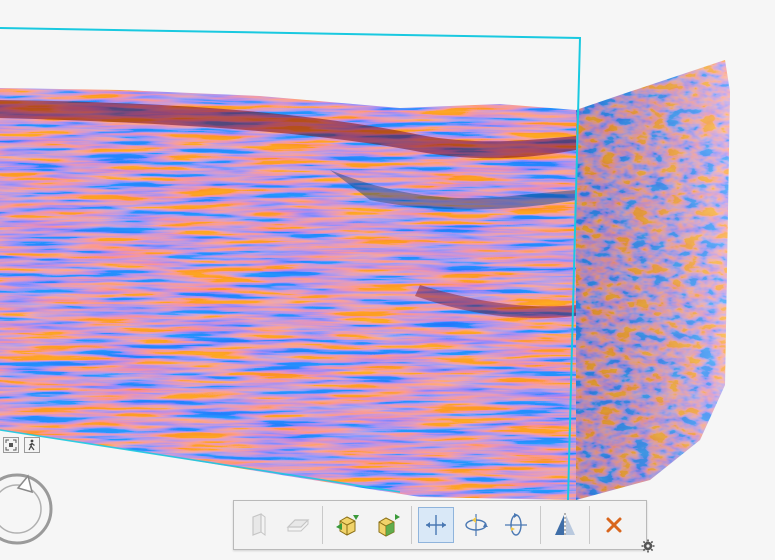  I want to click on walk-mode-icon, so click(32, 445).